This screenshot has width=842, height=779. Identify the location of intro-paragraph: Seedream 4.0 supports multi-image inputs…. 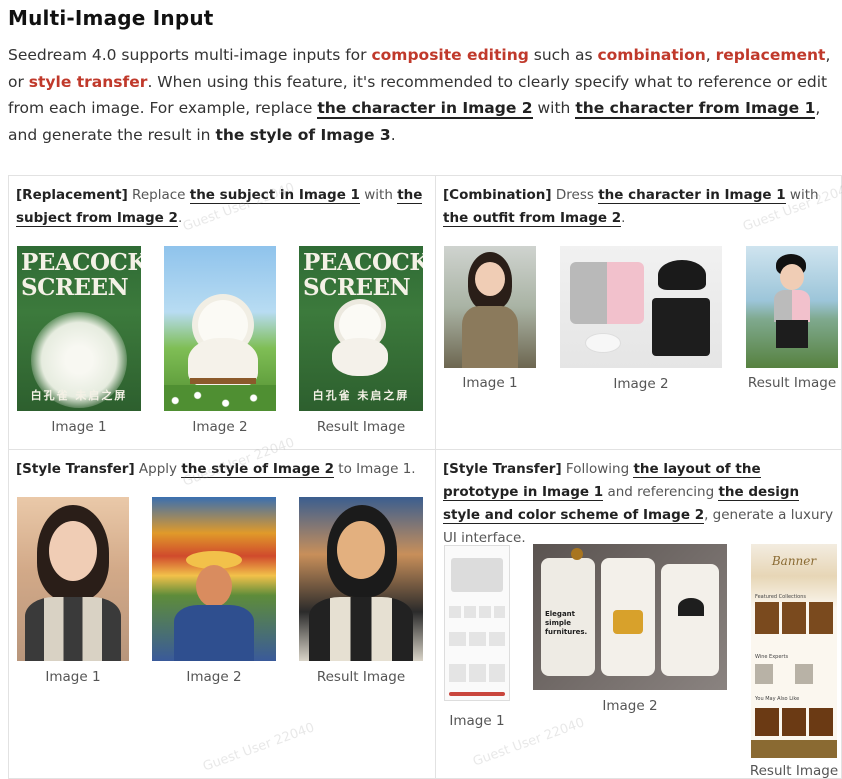
(419, 95).